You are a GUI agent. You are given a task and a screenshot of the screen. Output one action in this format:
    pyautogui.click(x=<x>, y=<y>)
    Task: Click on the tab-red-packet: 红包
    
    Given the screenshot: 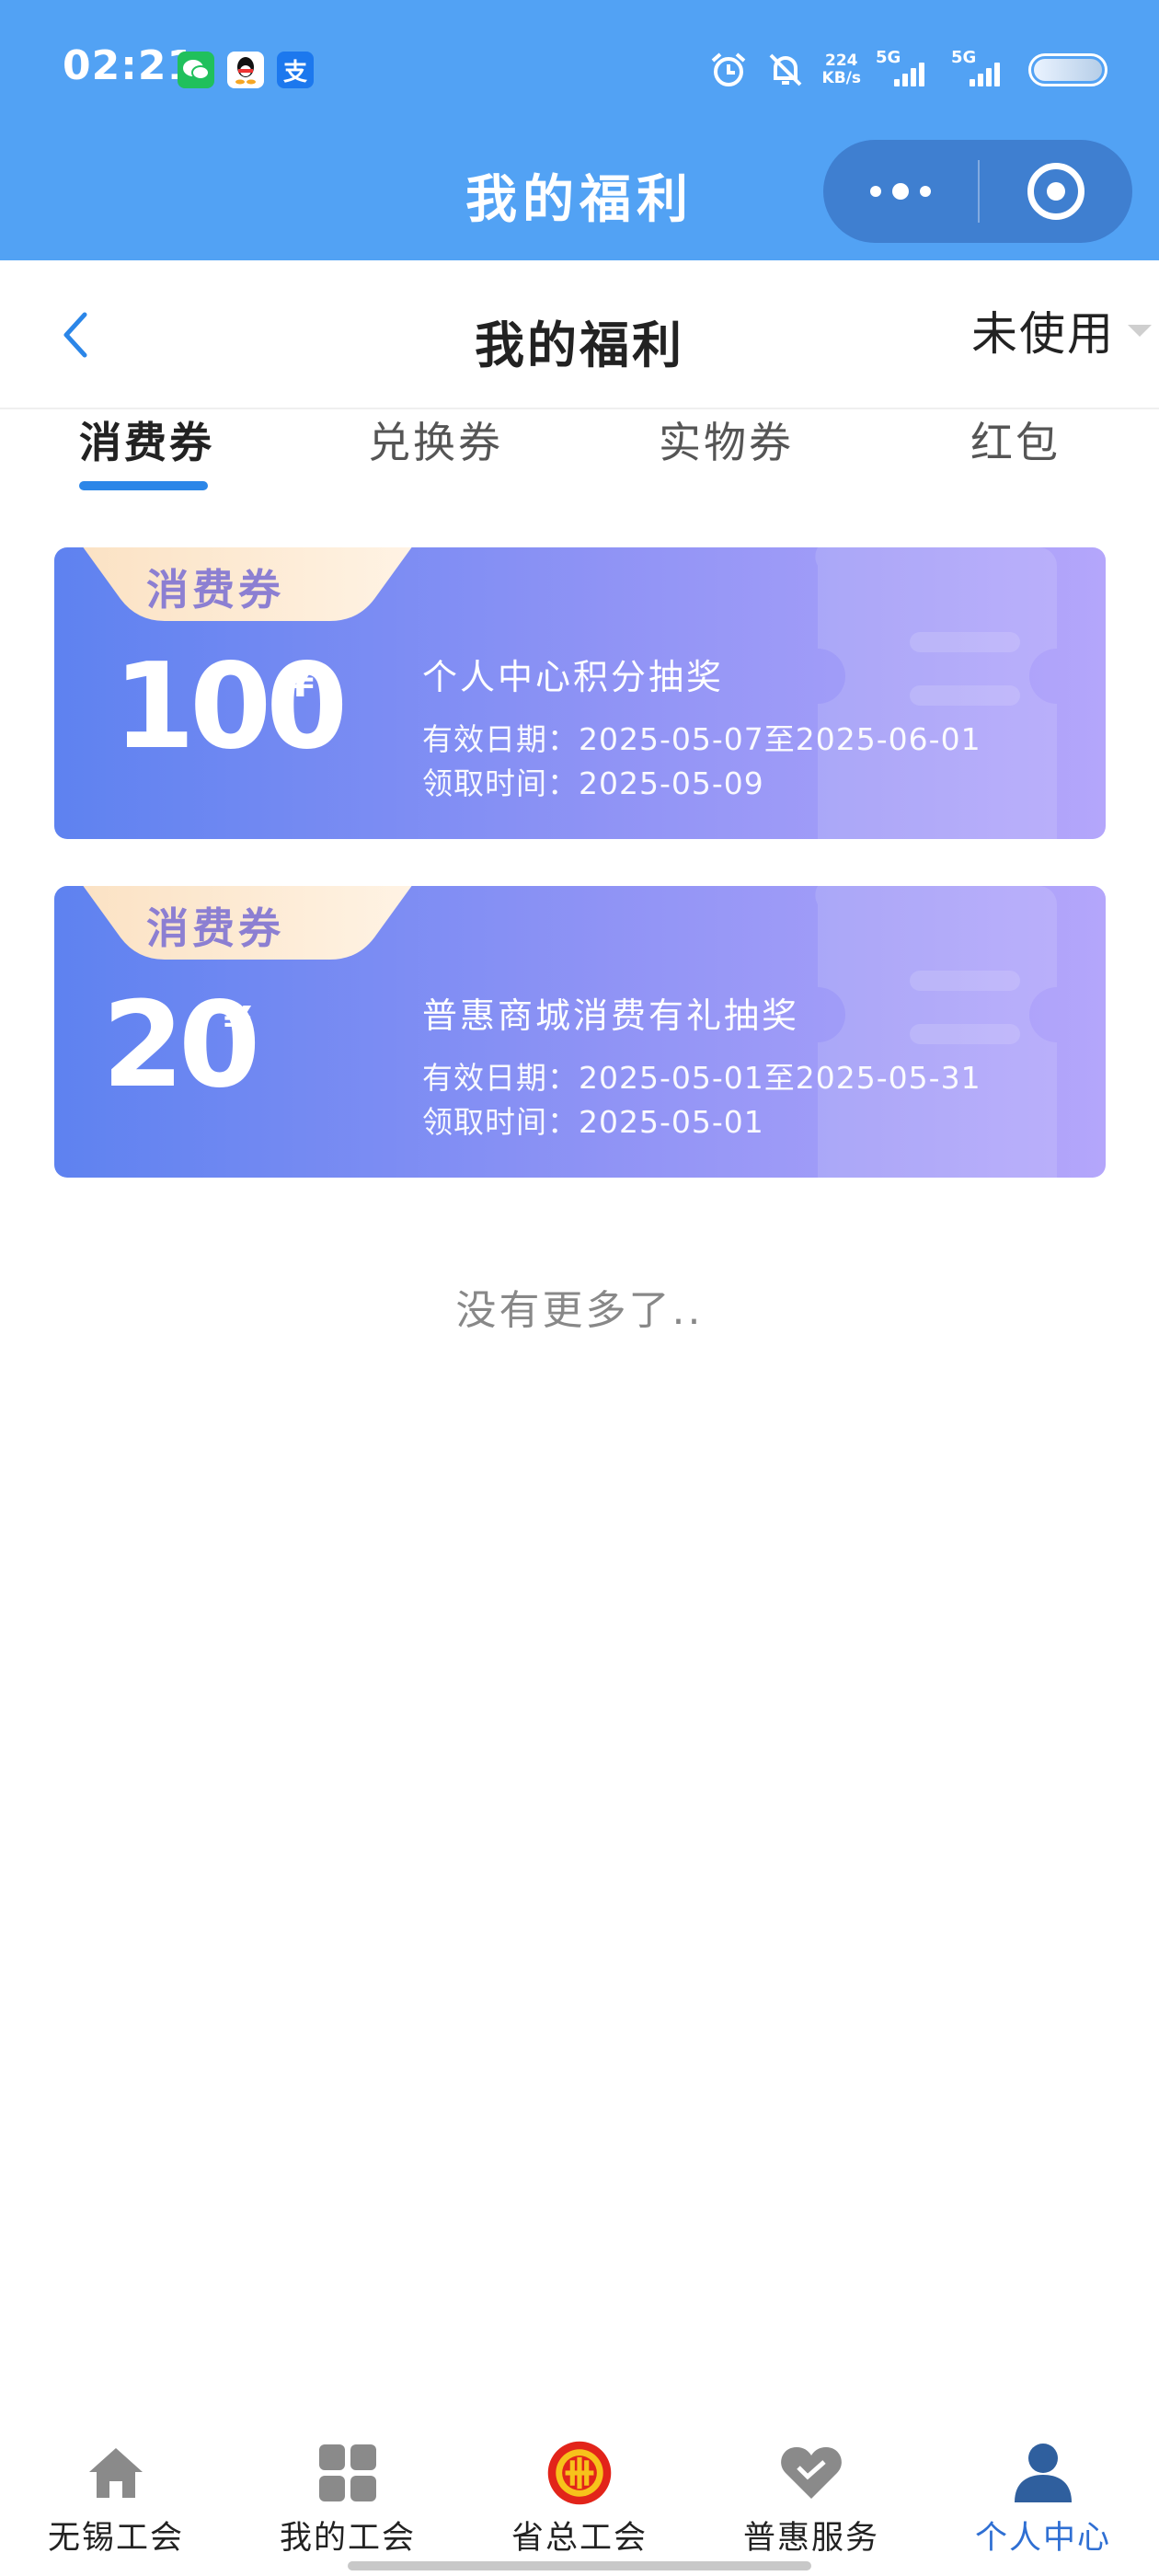 What is the action you would take?
    pyautogui.click(x=1015, y=455)
    